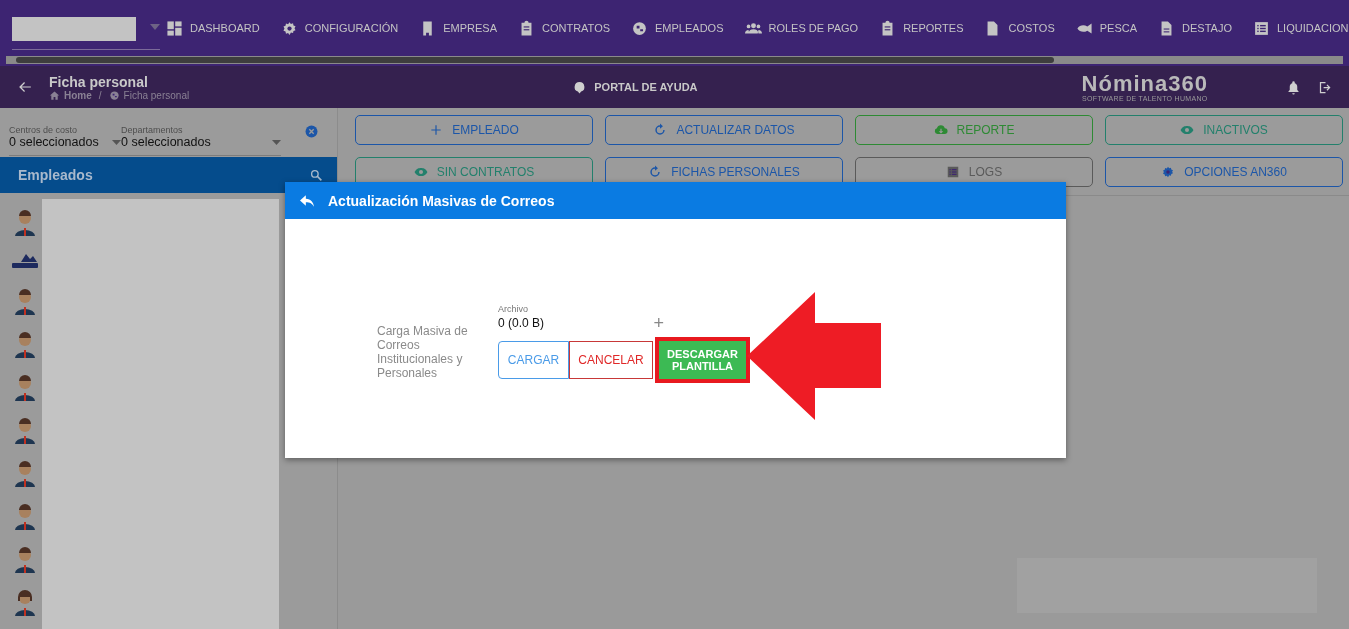 Image resolution: width=1349 pixels, height=629 pixels. What do you see at coordinates (635, 87) in the screenshot?
I see `help-portal-link: PORTAL DE AYUDA` at bounding box center [635, 87].